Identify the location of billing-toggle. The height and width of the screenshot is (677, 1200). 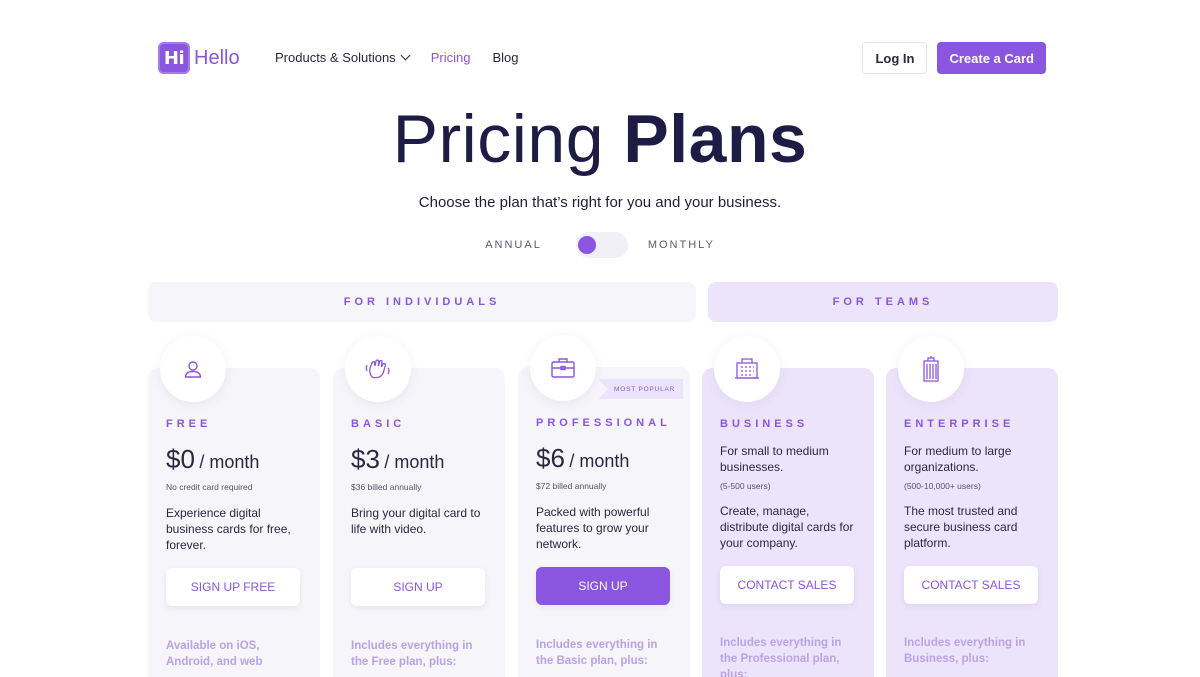
(601, 245).